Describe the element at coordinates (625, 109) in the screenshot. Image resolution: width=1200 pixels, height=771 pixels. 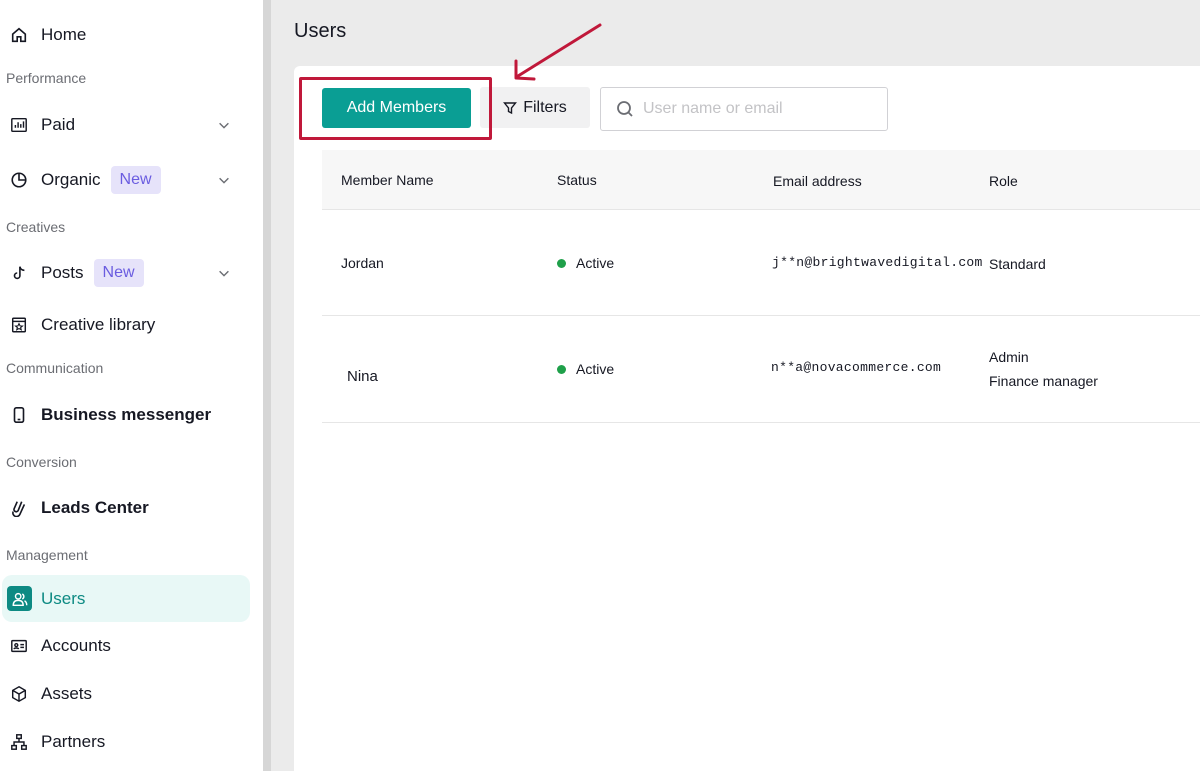
I see `search-icon` at that location.